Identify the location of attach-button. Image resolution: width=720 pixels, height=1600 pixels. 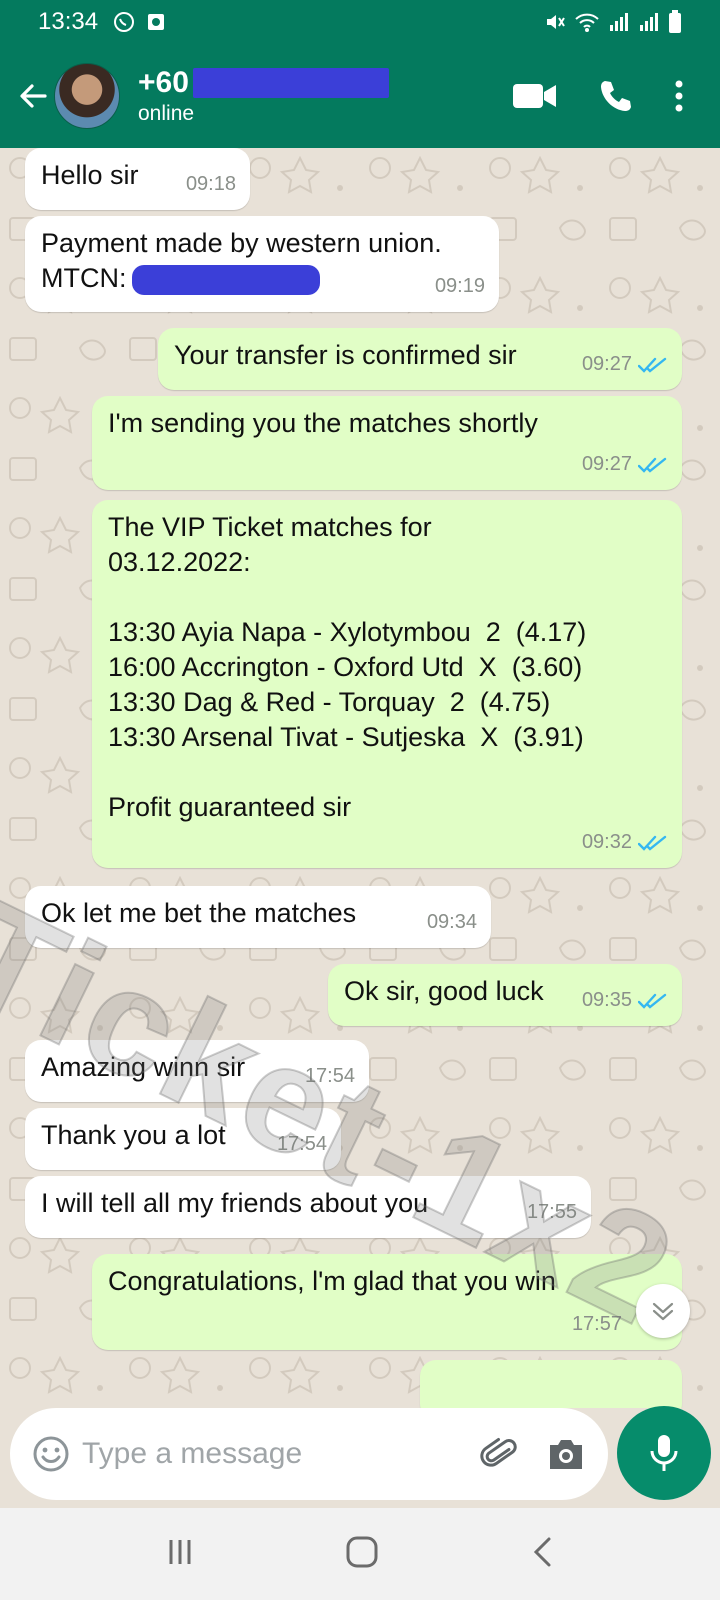
(500, 1454).